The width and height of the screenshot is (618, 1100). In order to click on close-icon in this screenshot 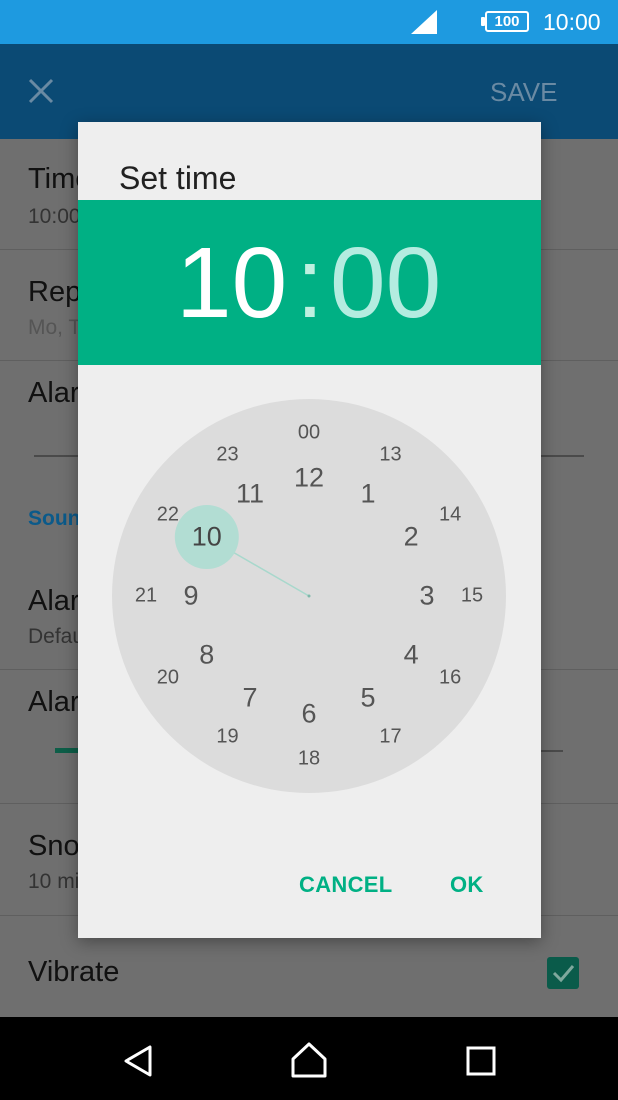, I will do `click(41, 91)`.